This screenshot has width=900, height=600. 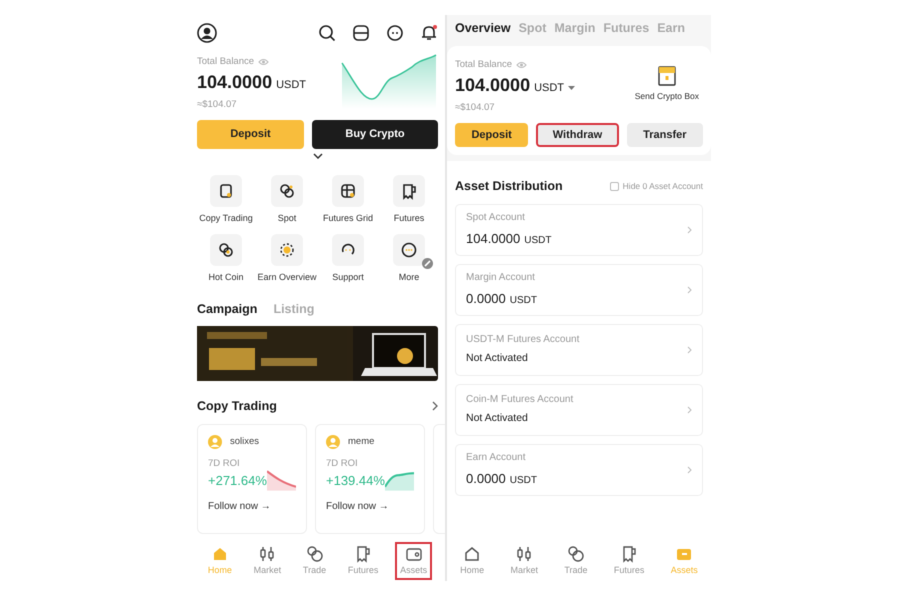 What do you see at coordinates (348, 277) in the screenshot?
I see `shortcut-label: Support` at bounding box center [348, 277].